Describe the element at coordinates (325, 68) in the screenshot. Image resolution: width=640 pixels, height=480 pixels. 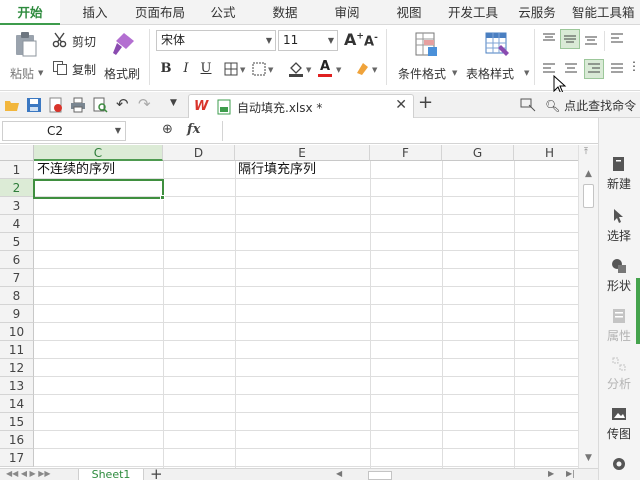
I see `font-color-button: A` at that location.